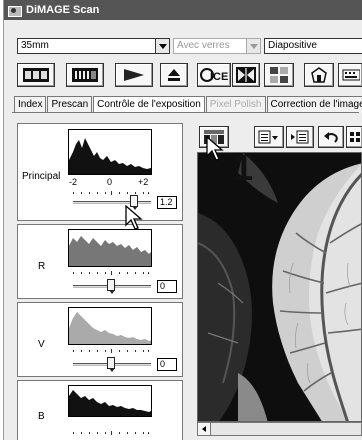 The width and height of the screenshot is (362, 440). I want to click on principal-slider-track, so click(112, 202).